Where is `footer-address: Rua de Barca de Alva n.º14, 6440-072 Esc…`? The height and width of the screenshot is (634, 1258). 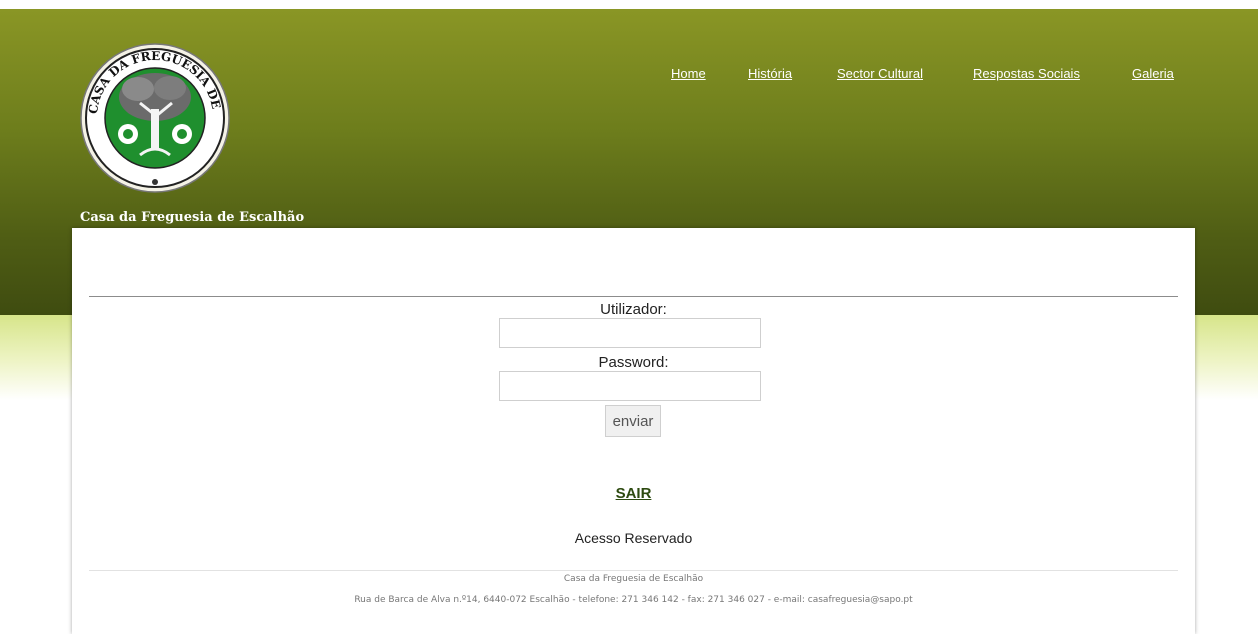
footer-address: Rua de Barca de Alva n.º14, 6440-072 Esc… is located at coordinates (633, 600).